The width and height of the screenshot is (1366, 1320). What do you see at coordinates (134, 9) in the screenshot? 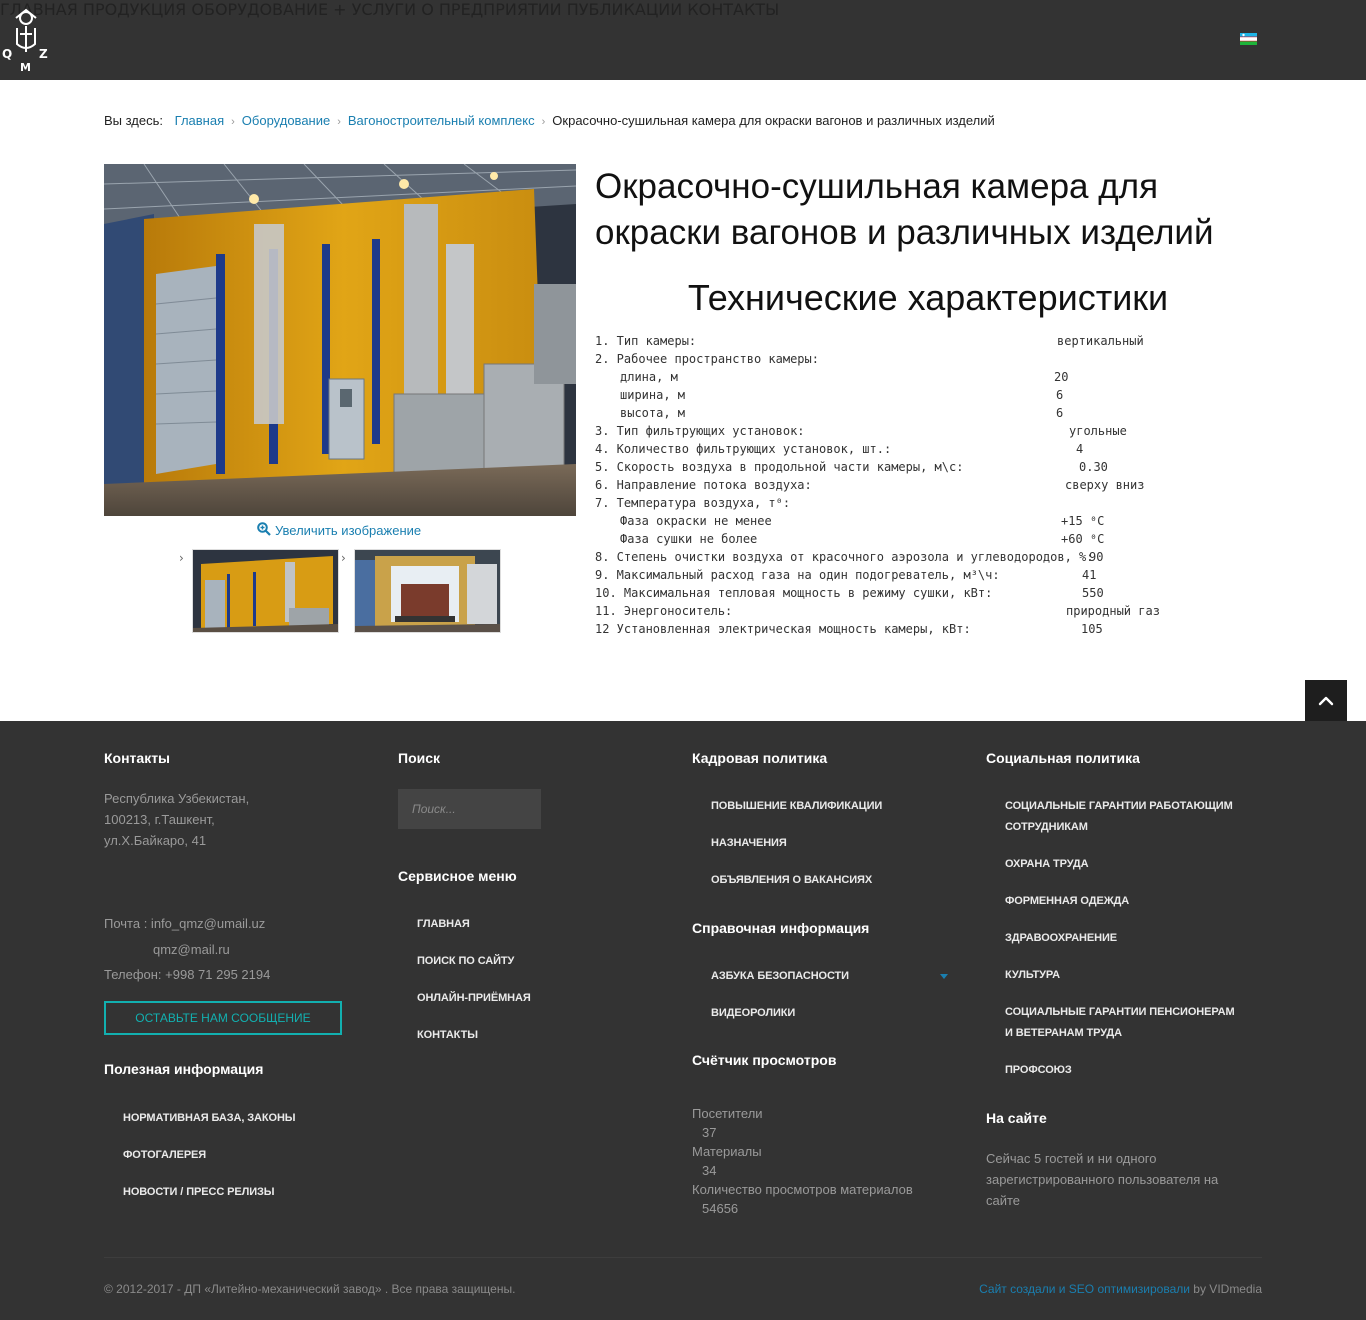
I see `nav-products: ПРОДУКЦИЯ` at bounding box center [134, 9].